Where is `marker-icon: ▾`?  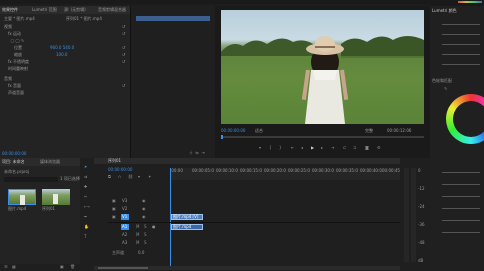 marker-icon: ▾ is located at coordinates (260, 148).